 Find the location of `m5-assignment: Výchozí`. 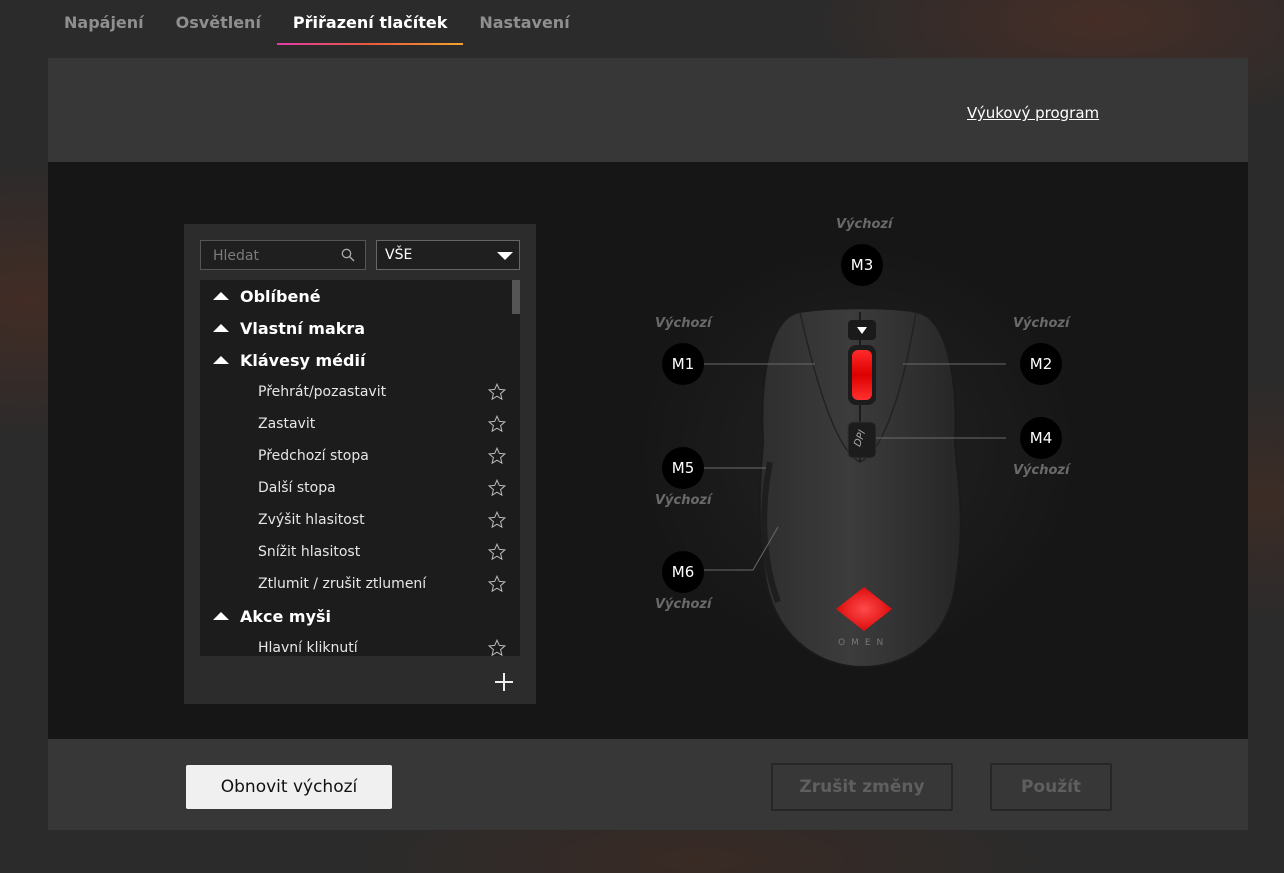

m5-assignment: Výchozí is located at coordinates (683, 500).